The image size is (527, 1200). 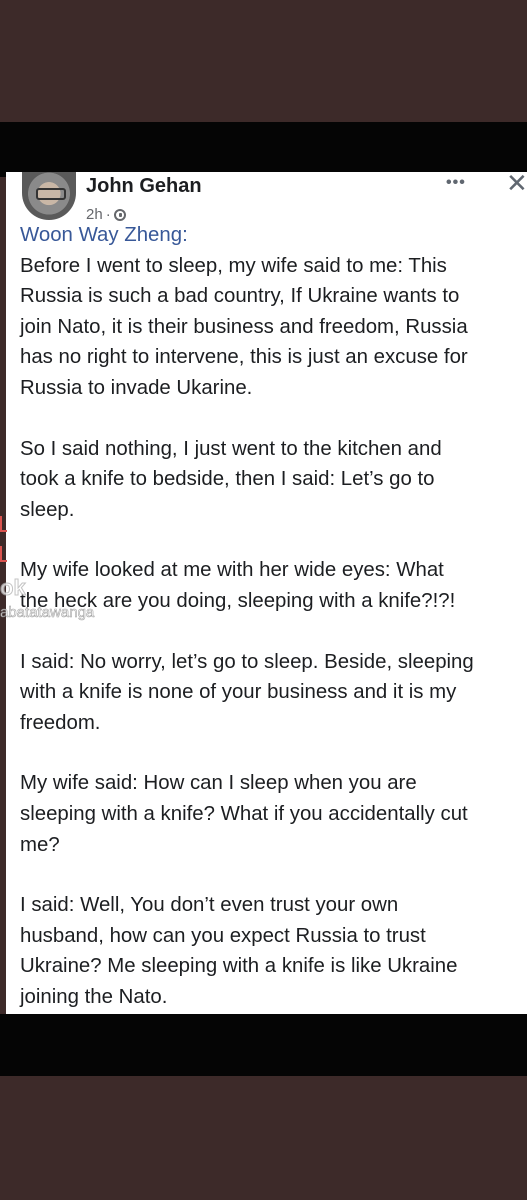 I want to click on more-options-icon: •••, so click(x=456, y=183).